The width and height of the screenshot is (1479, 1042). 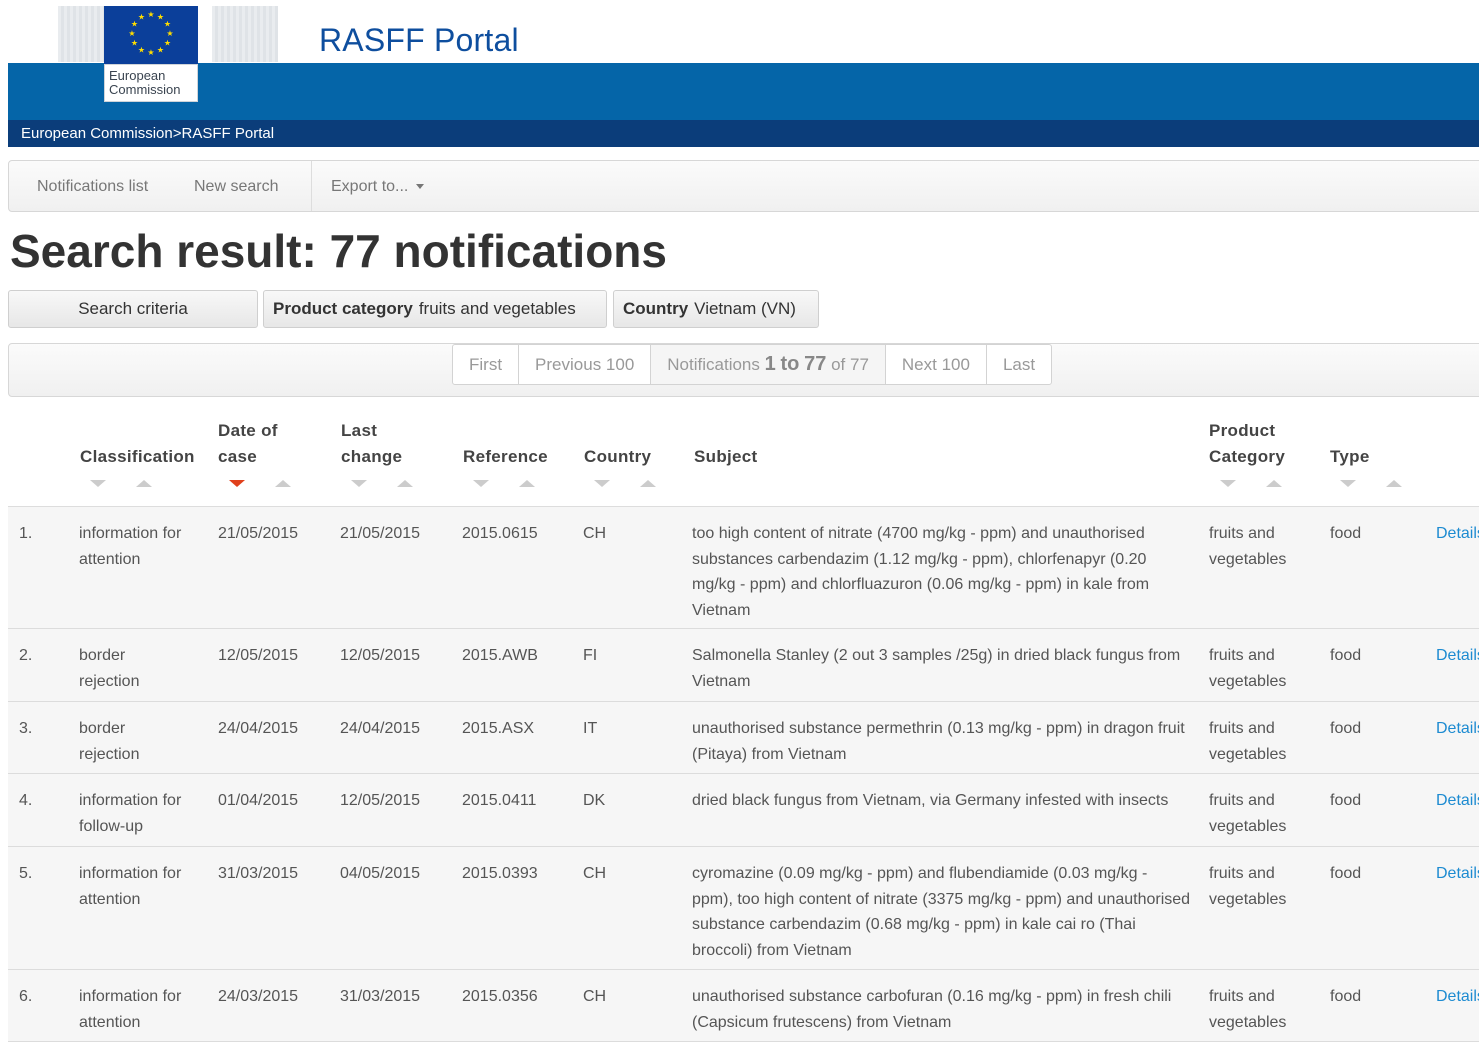 I want to click on column-header-last-change: Last change, so click(x=371, y=444).